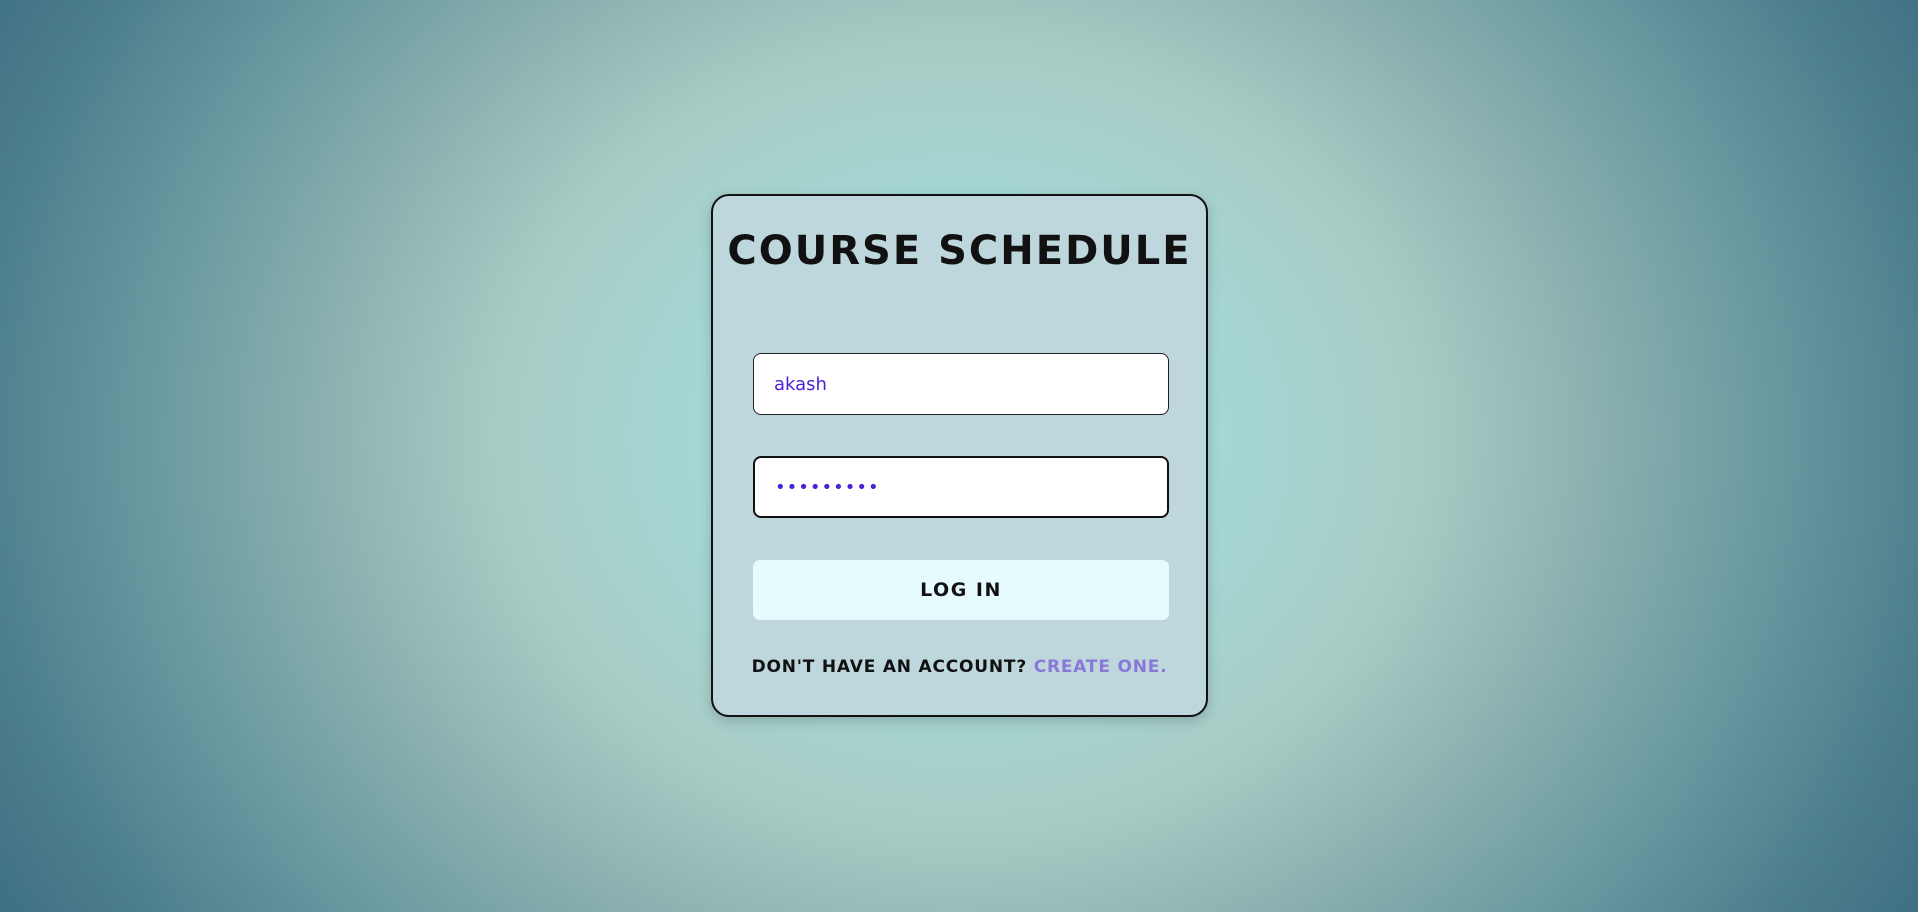 This screenshot has width=1918, height=912. I want to click on password-input, so click(961, 487).